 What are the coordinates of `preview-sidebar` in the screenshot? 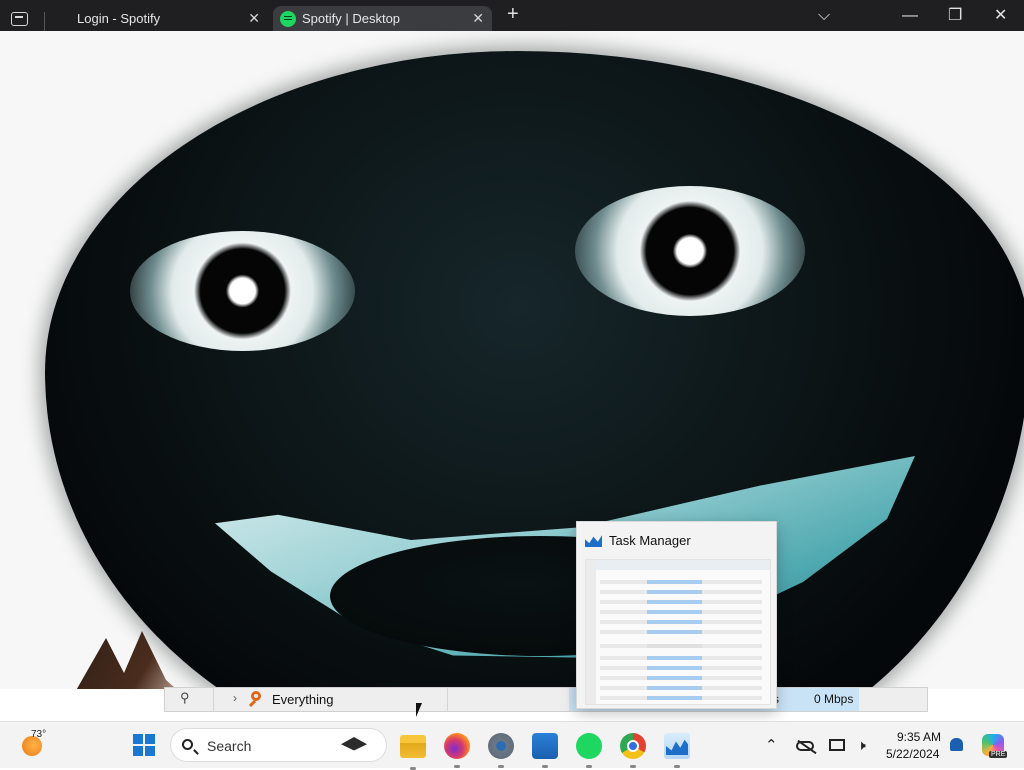 It's located at (591, 632).